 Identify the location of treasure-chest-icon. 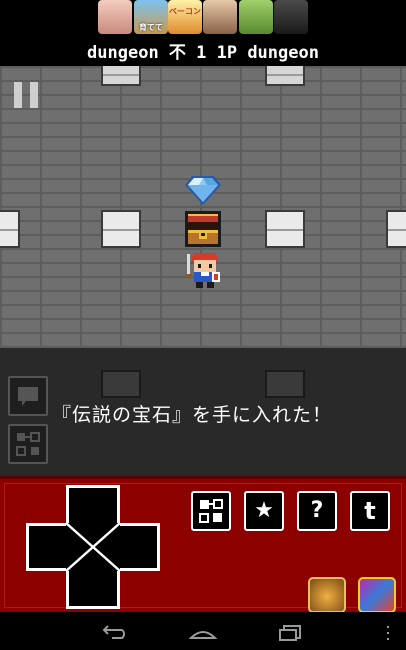
(203, 229).